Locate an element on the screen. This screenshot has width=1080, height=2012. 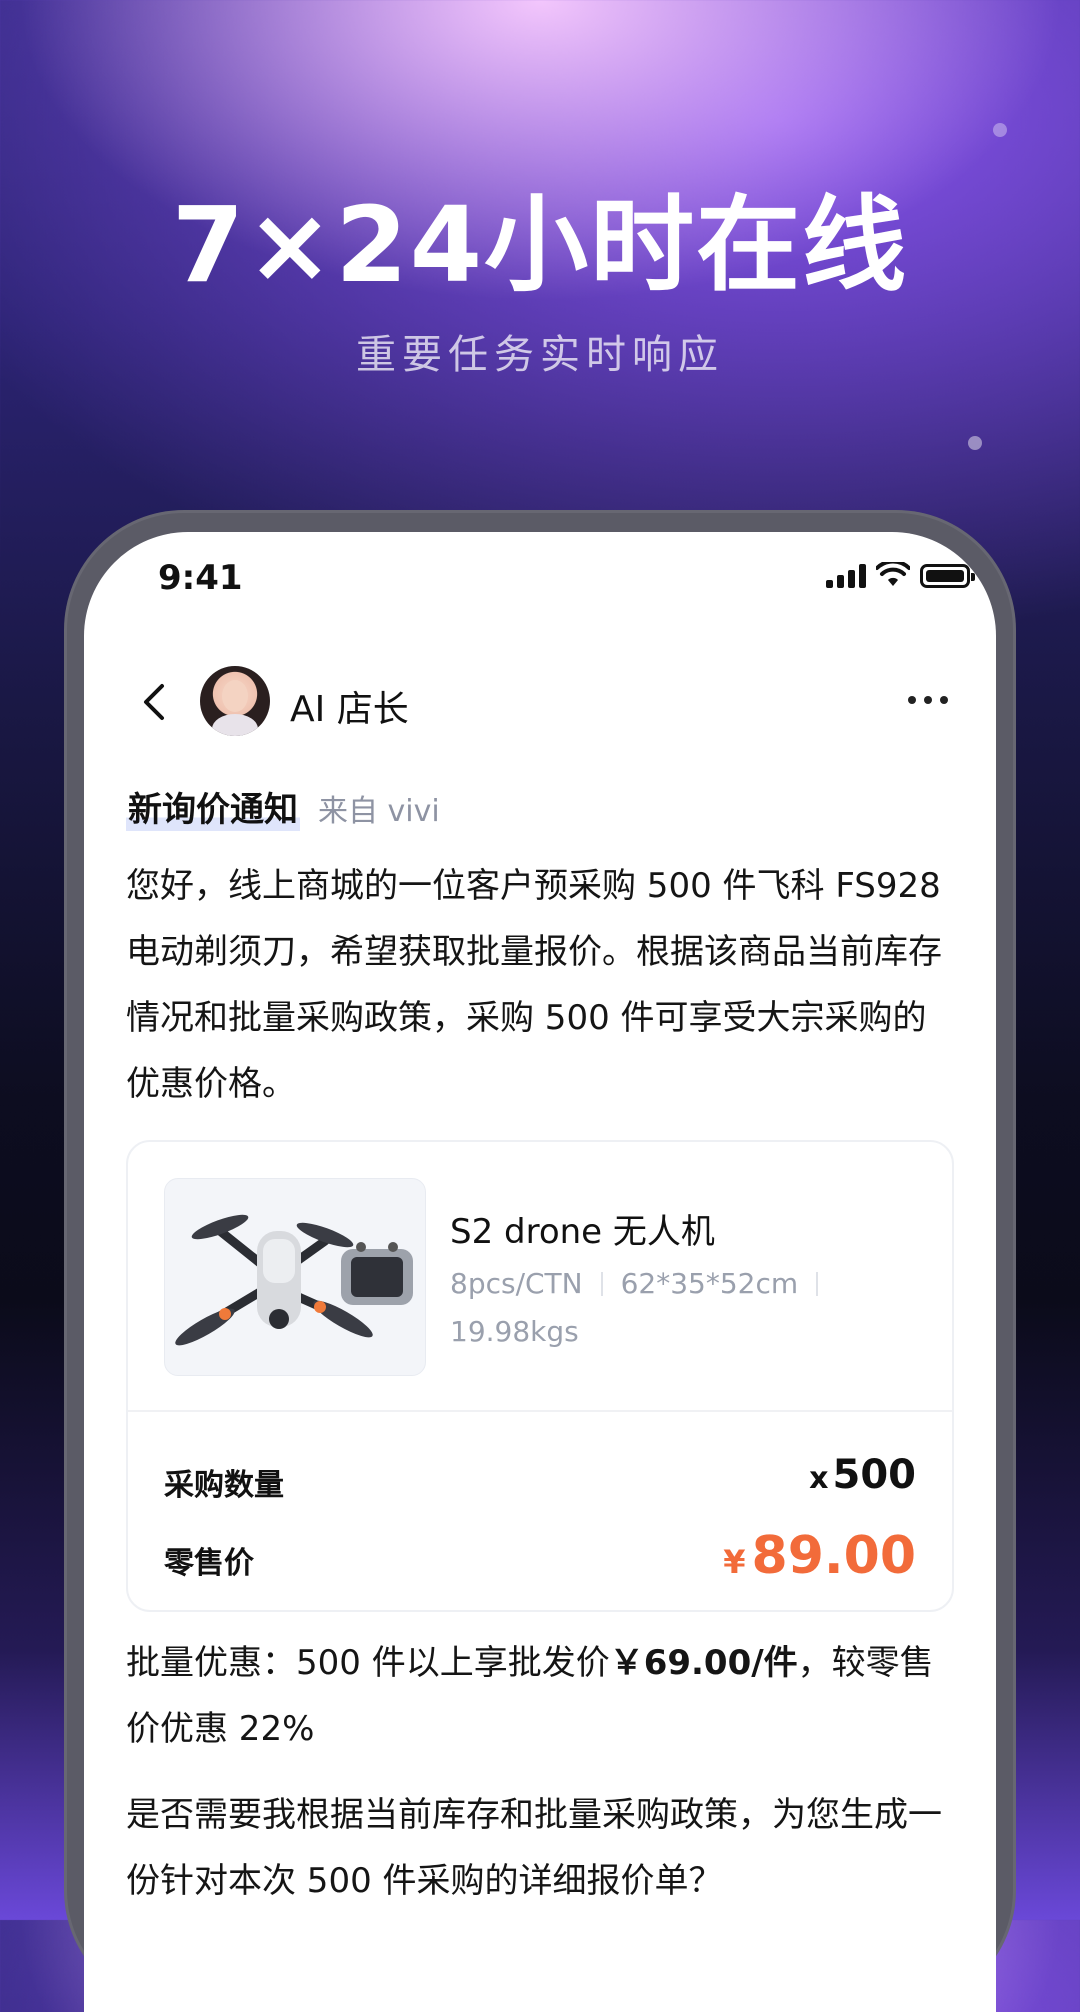
quantity-prefix: x is located at coordinates (819, 1478).